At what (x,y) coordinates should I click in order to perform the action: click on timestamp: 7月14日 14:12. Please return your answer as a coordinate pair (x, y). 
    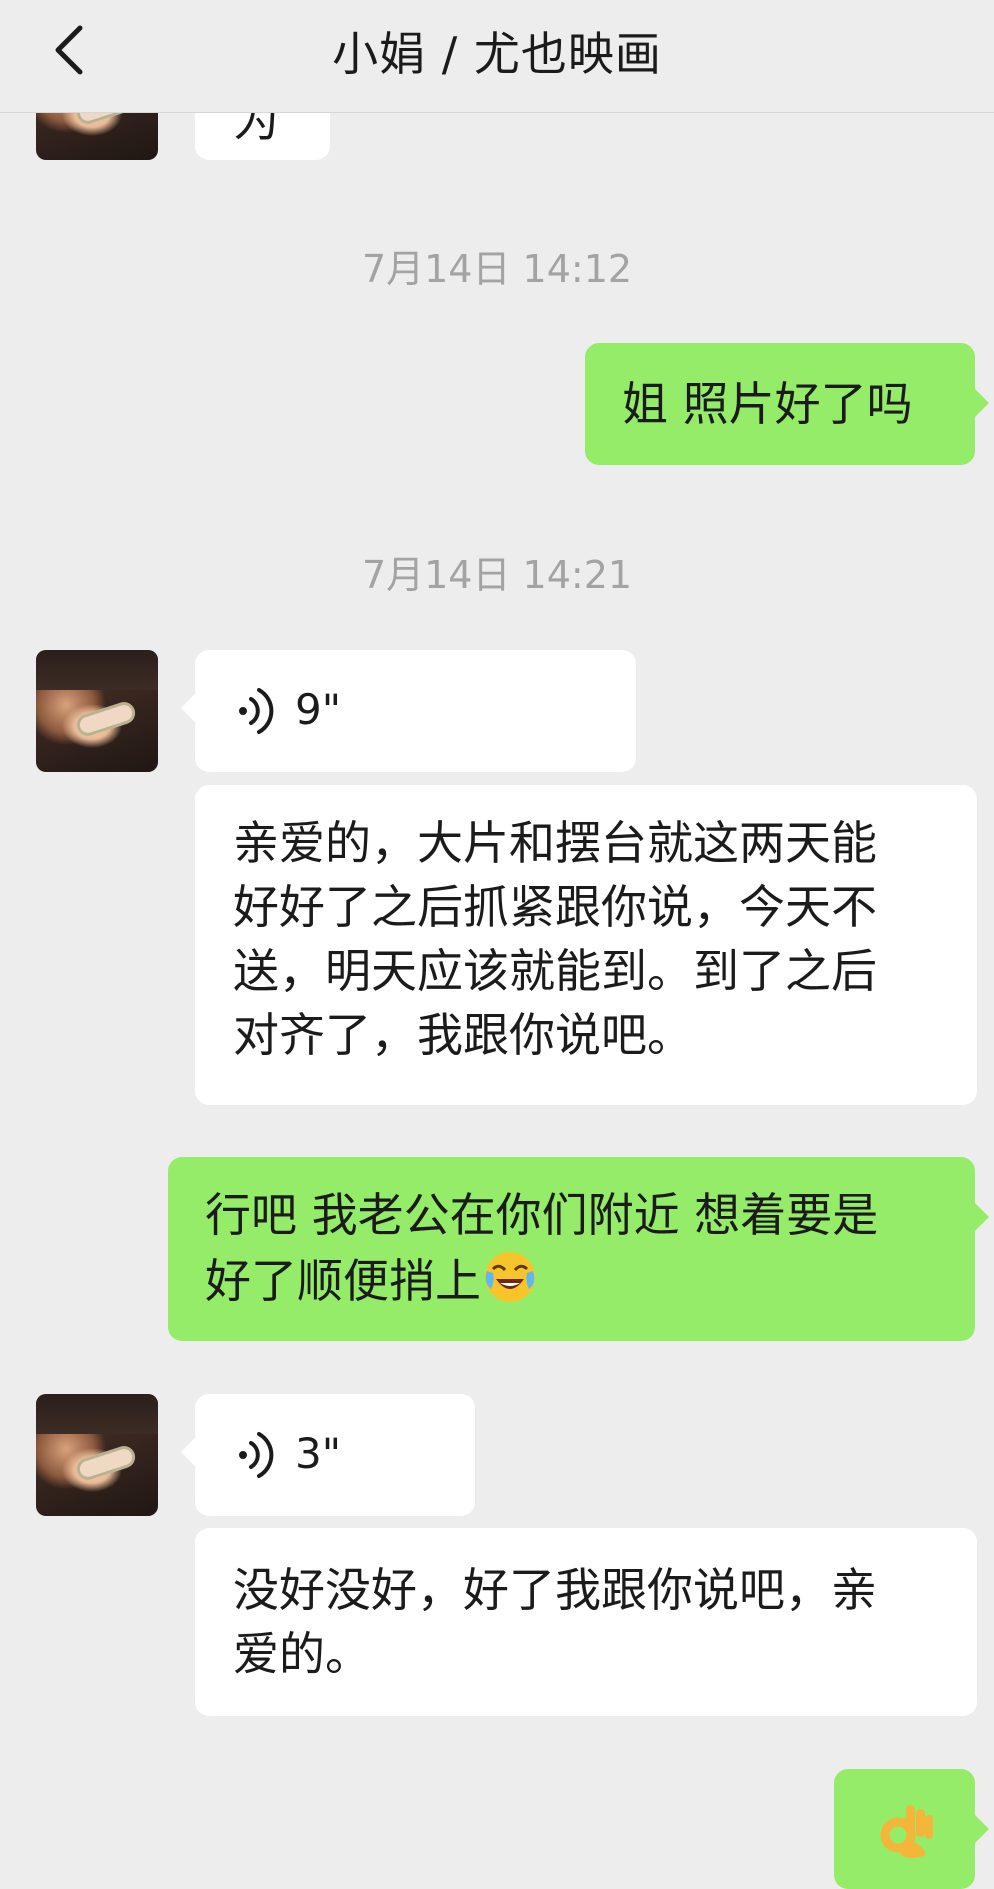
    Looking at the image, I should click on (497, 269).